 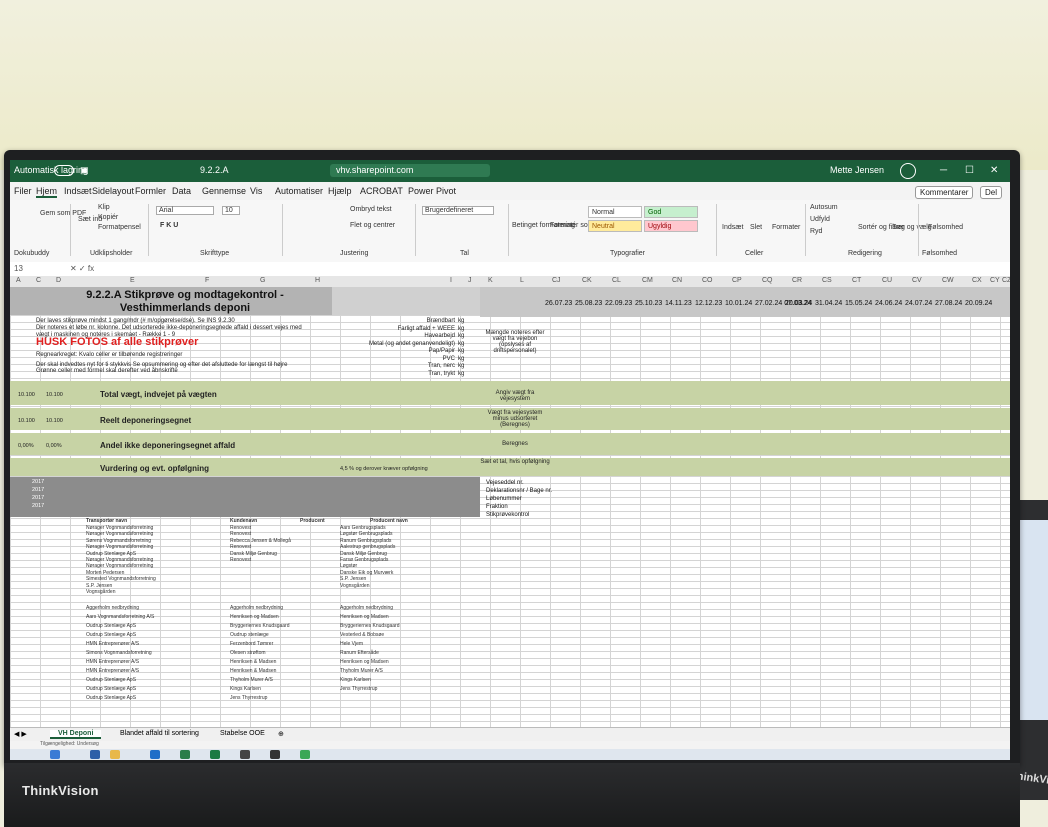 I want to click on folder-icon, so click(x=115, y=754).